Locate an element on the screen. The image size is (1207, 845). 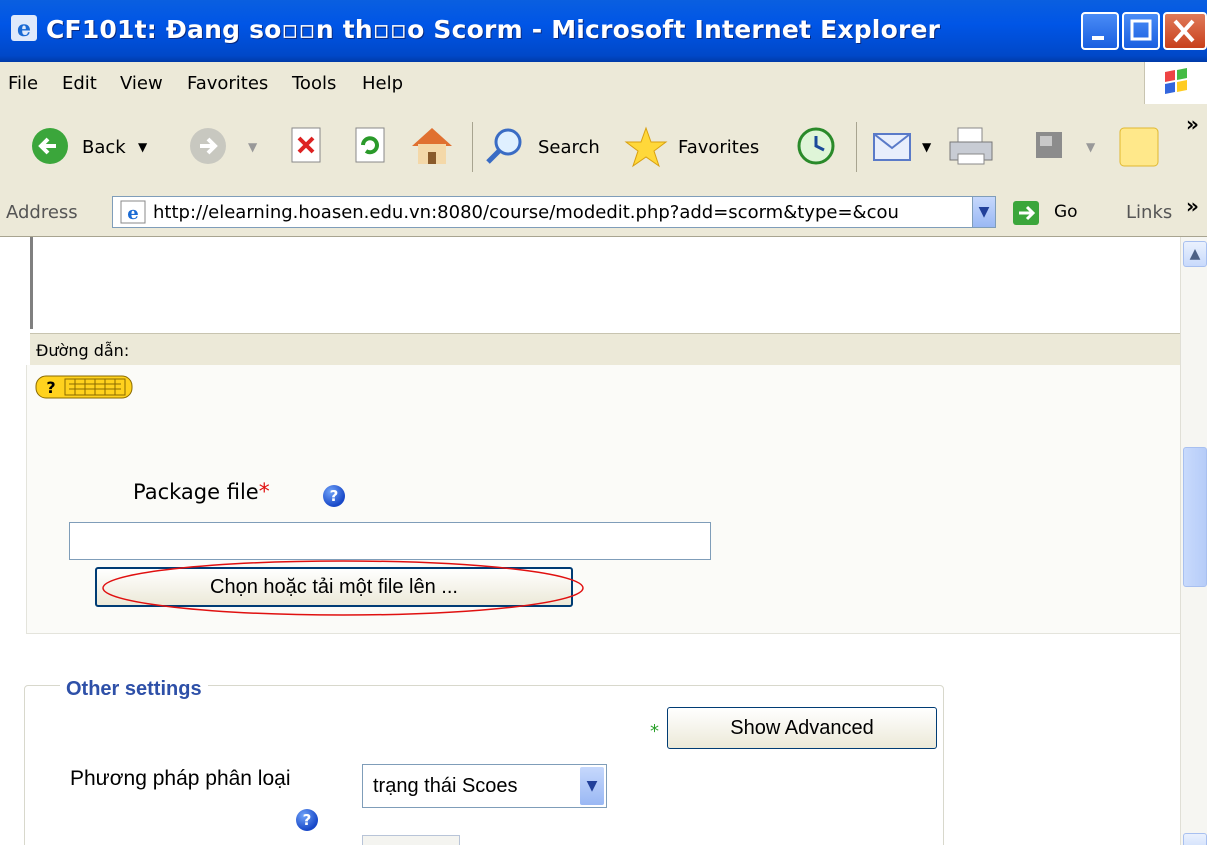
messenger-button is located at coordinates (1140, 147).